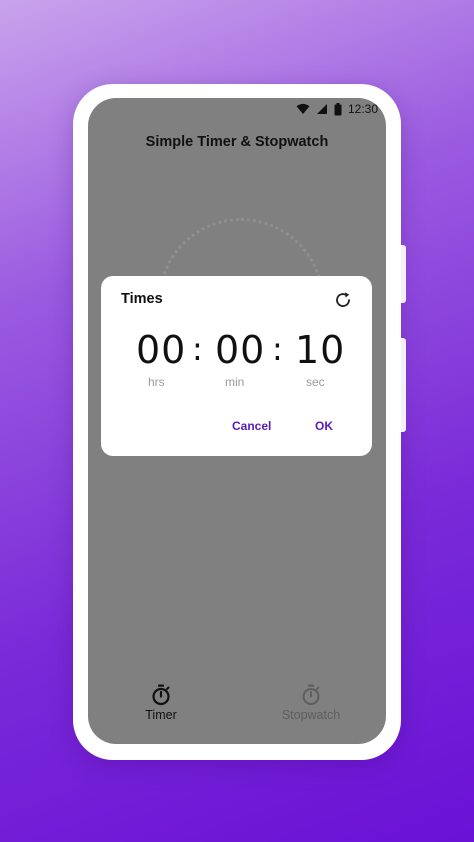 This screenshot has width=474, height=842. I want to click on nav-item-stopwatch: Stopwatch, so click(311, 703).